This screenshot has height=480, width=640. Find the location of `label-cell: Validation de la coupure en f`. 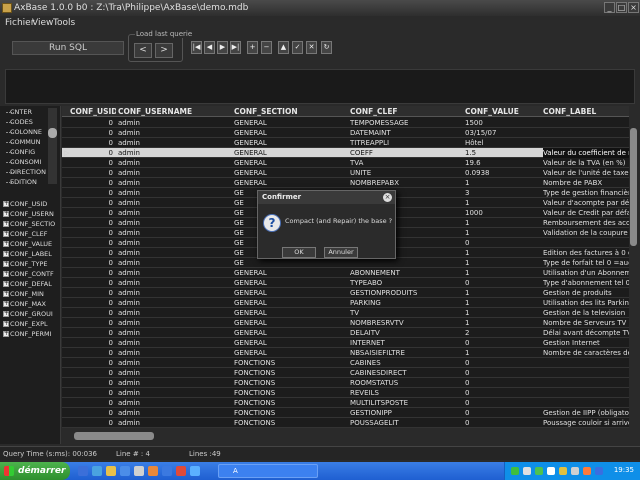

label-cell: Validation de la coupure en f is located at coordinates (586, 233).